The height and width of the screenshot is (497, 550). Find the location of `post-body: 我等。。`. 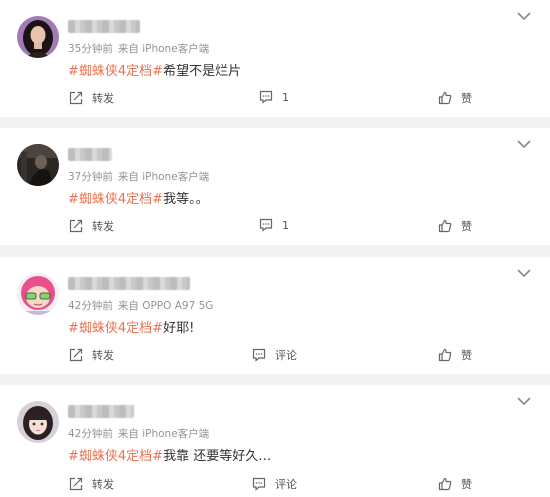

post-body: 我等。。 is located at coordinates (186, 199).